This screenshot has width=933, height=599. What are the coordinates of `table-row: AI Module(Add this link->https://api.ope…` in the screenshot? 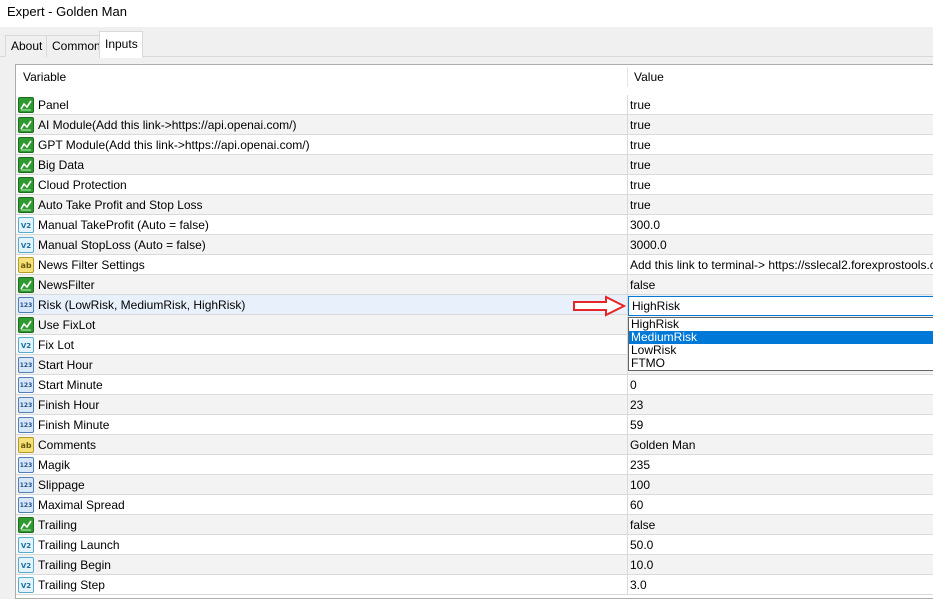 It's located at (474, 125).